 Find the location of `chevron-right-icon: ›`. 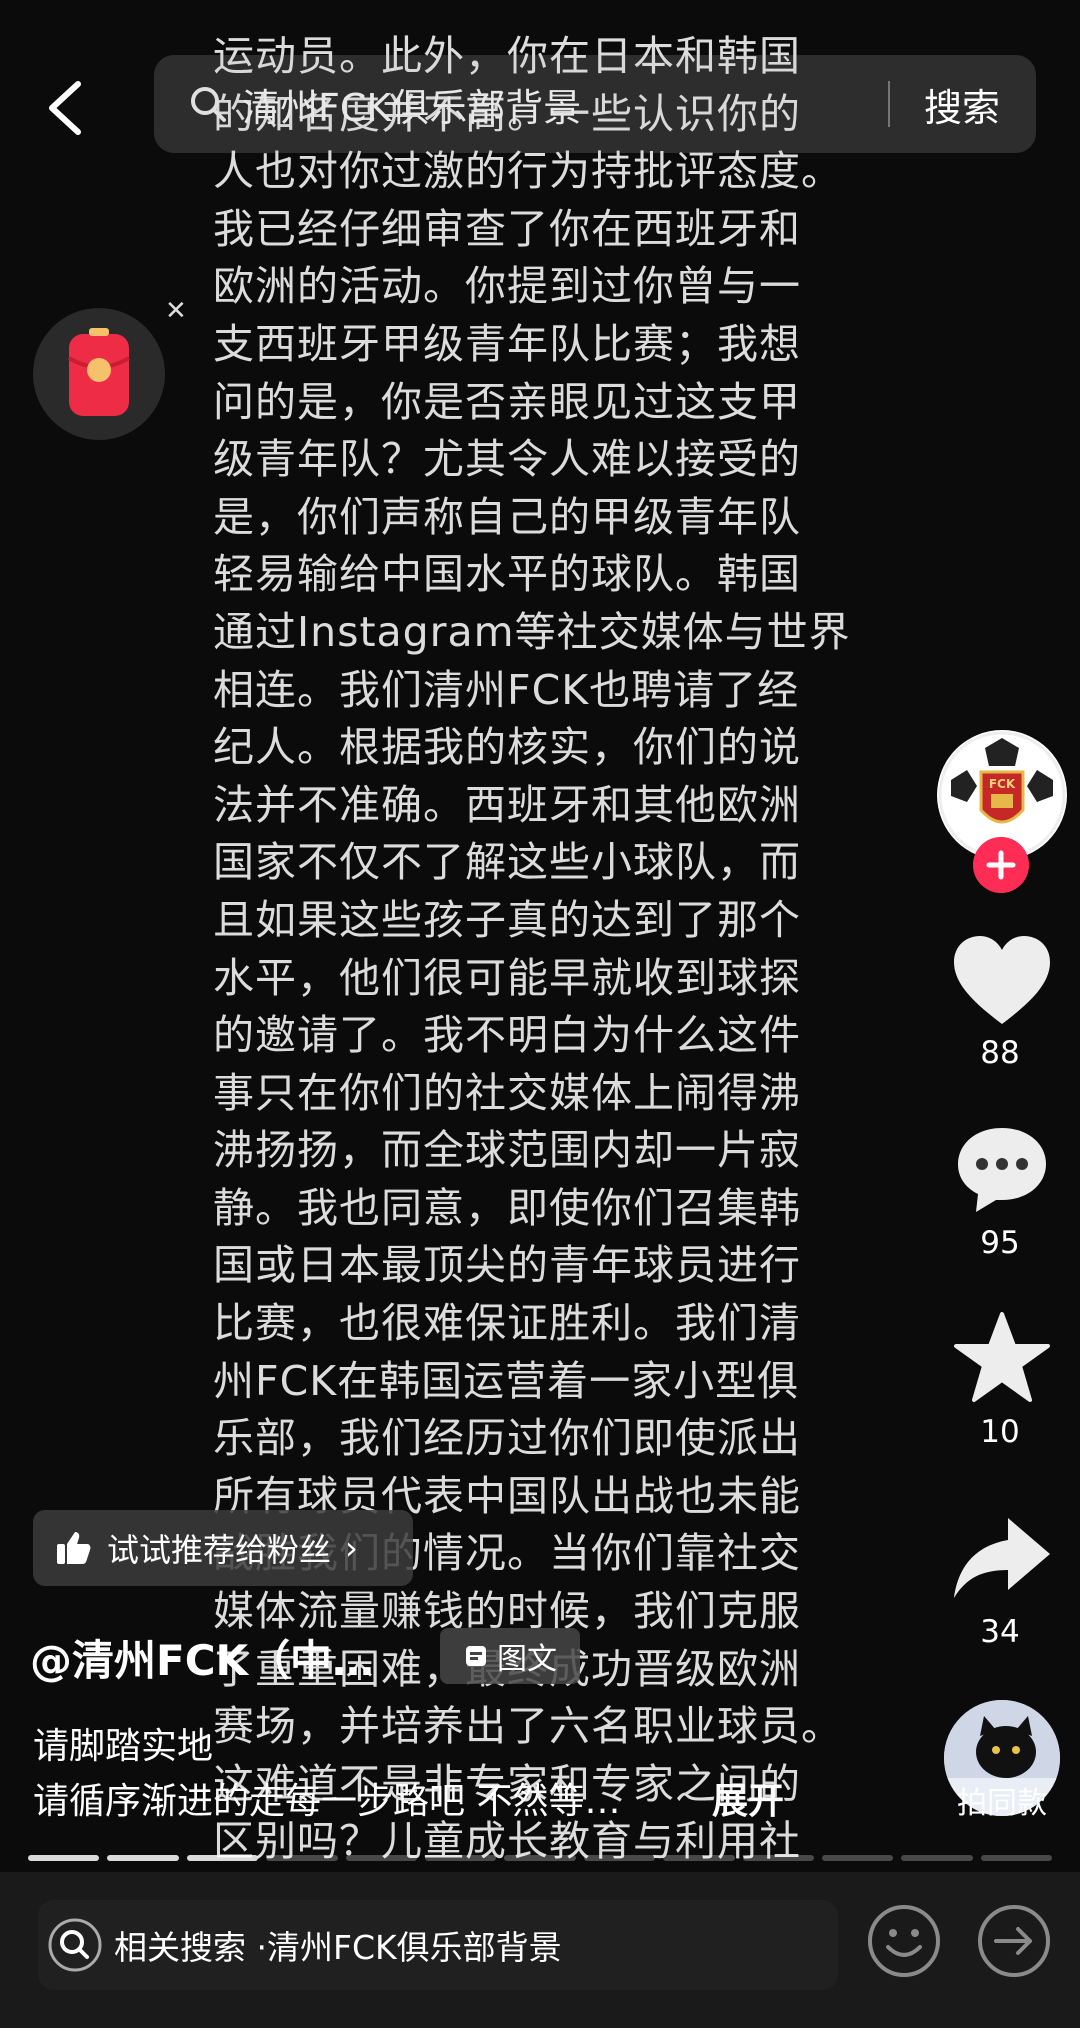

chevron-right-icon: › is located at coordinates (351, 1548).